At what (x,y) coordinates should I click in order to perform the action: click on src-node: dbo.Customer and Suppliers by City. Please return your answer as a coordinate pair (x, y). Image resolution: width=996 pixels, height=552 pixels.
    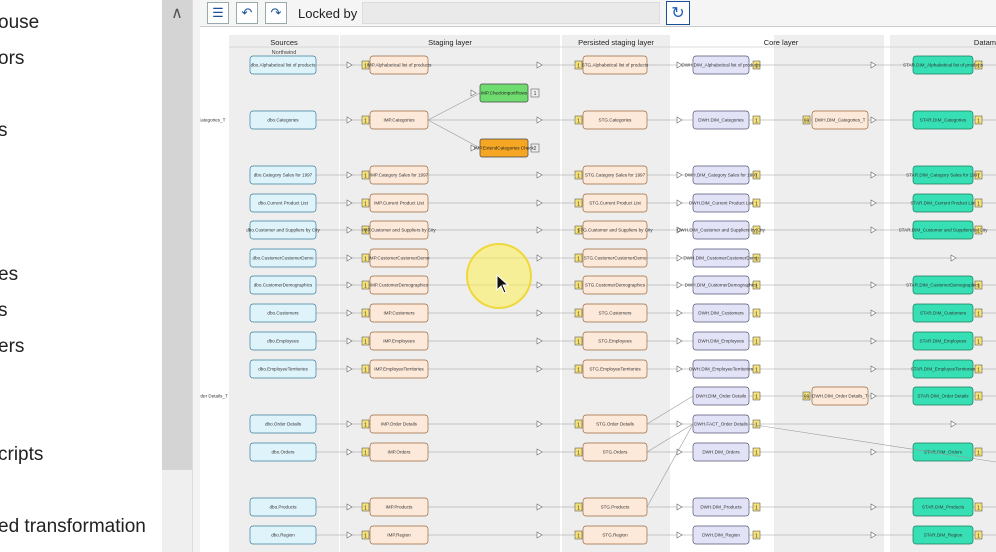
    Looking at the image, I should click on (283, 230).